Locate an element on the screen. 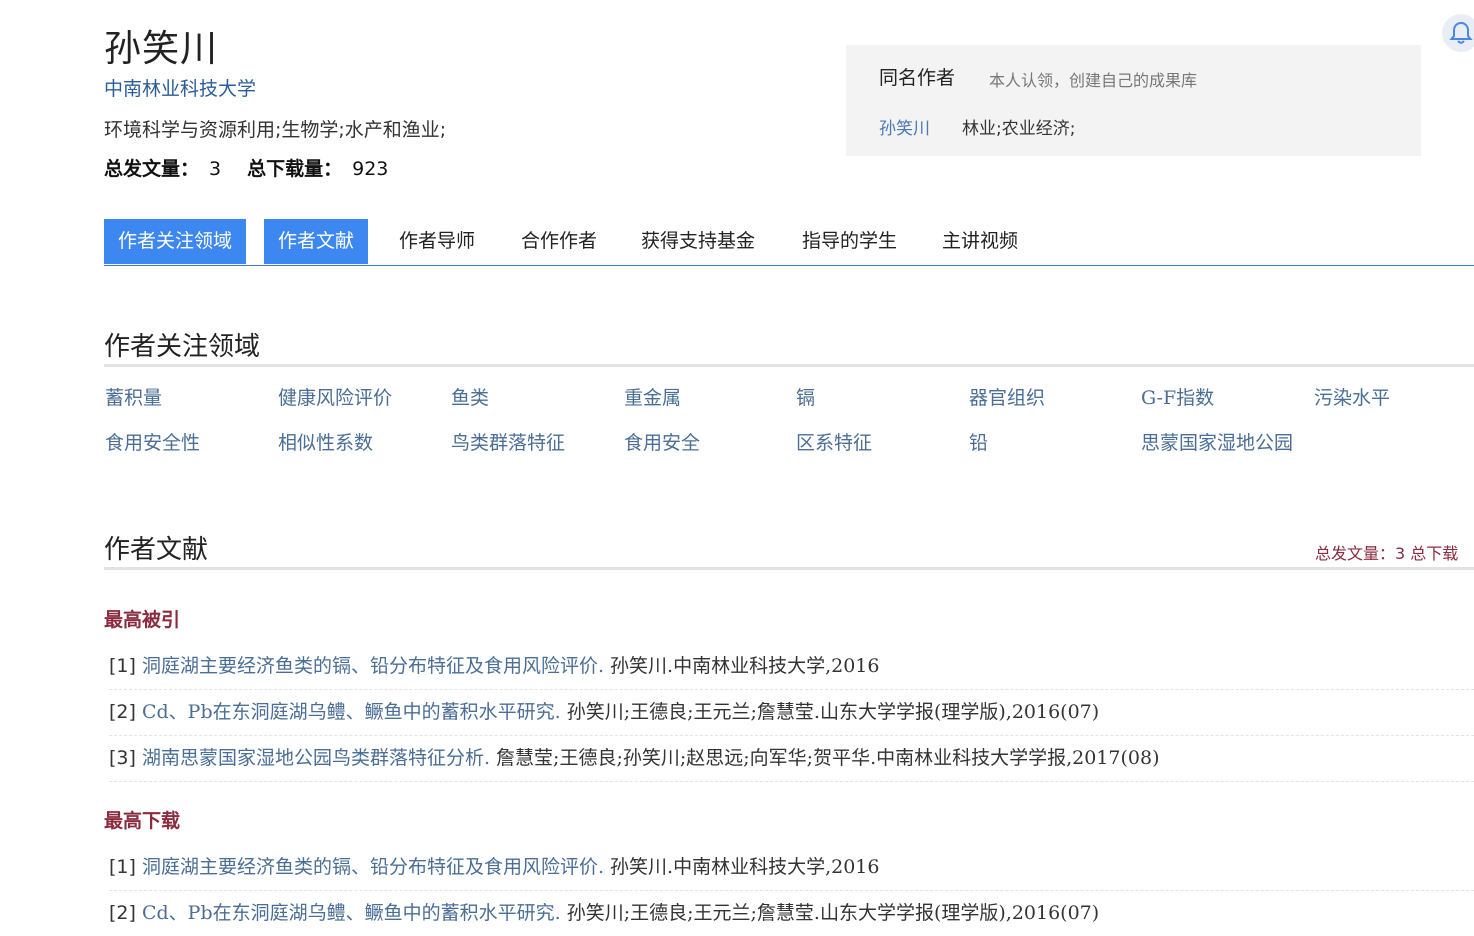 Image resolution: width=1474 pixels, height=936 pixels. literature-divider is located at coordinates (789, 568).